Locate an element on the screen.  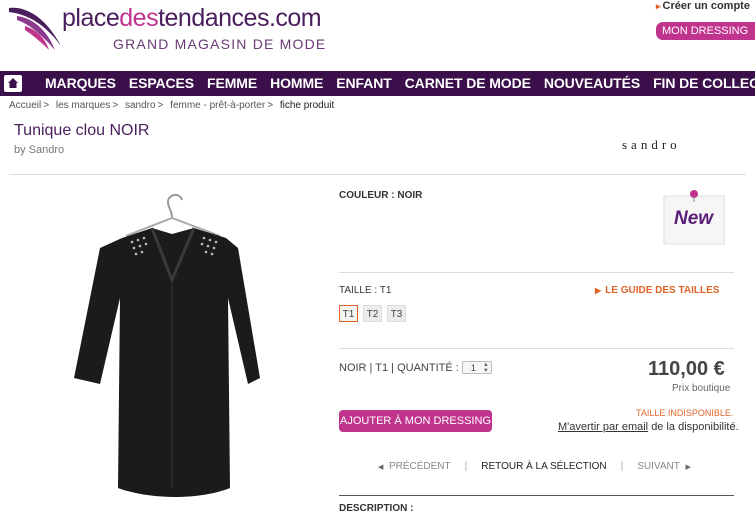
site-logo: placedestendances.com is located at coordinates (192, 18).